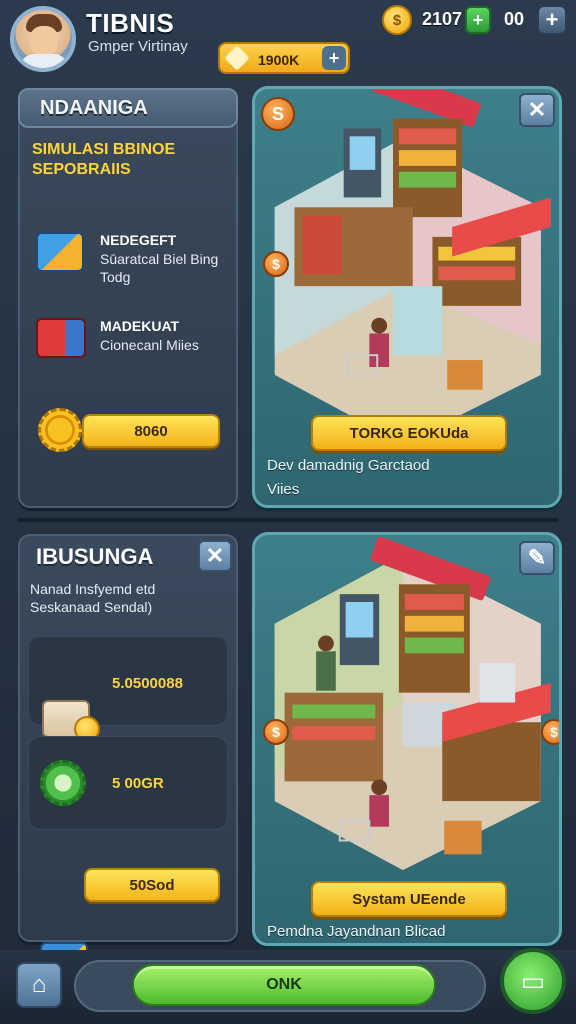 This screenshot has height=1024, width=576. I want to click on panel-desc-2: Seskanaad Sendal), so click(91, 607).